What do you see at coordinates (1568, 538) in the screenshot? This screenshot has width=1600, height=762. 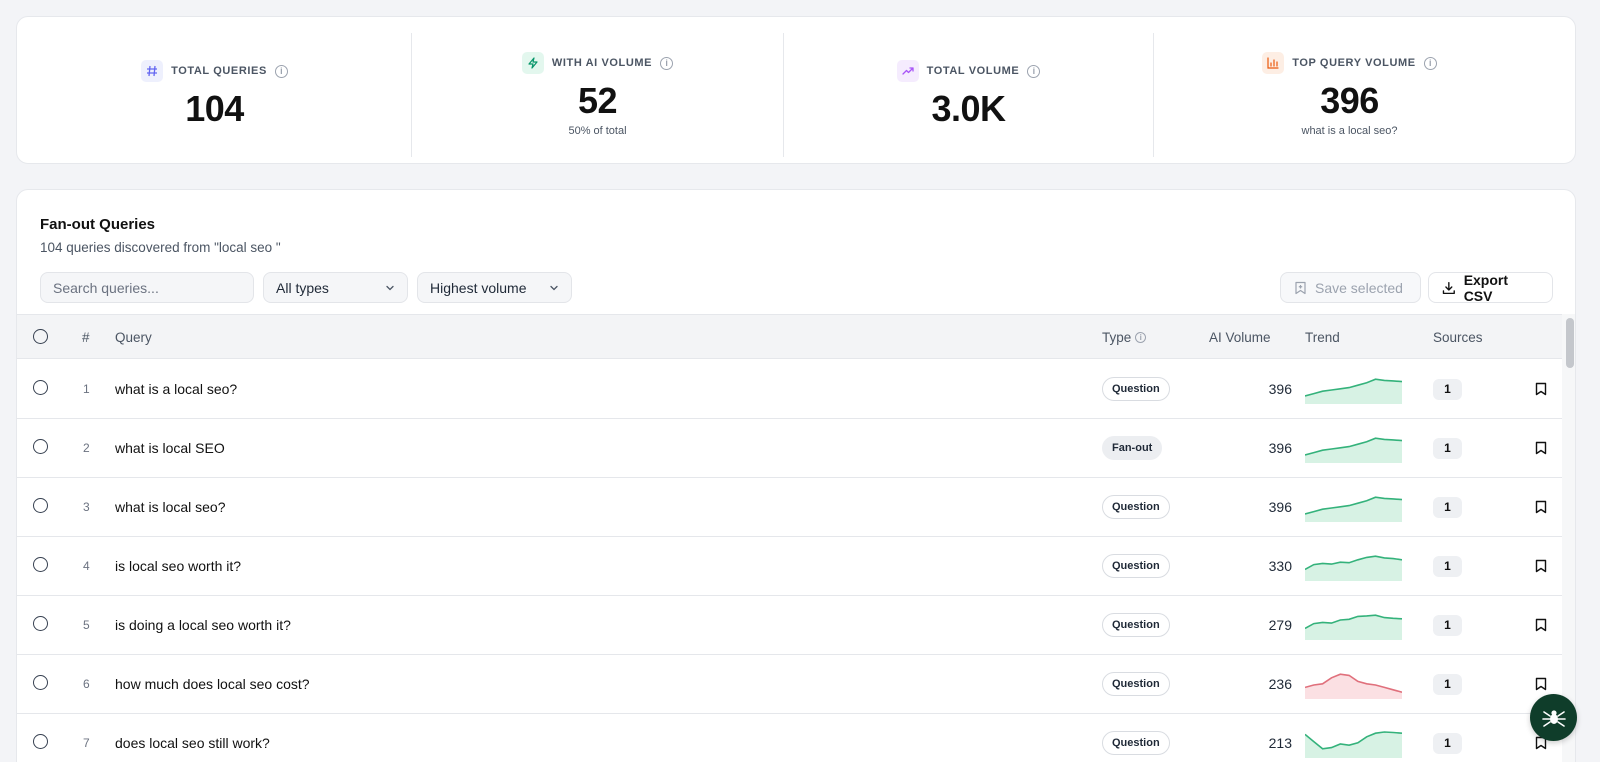 I see `scrollbar` at bounding box center [1568, 538].